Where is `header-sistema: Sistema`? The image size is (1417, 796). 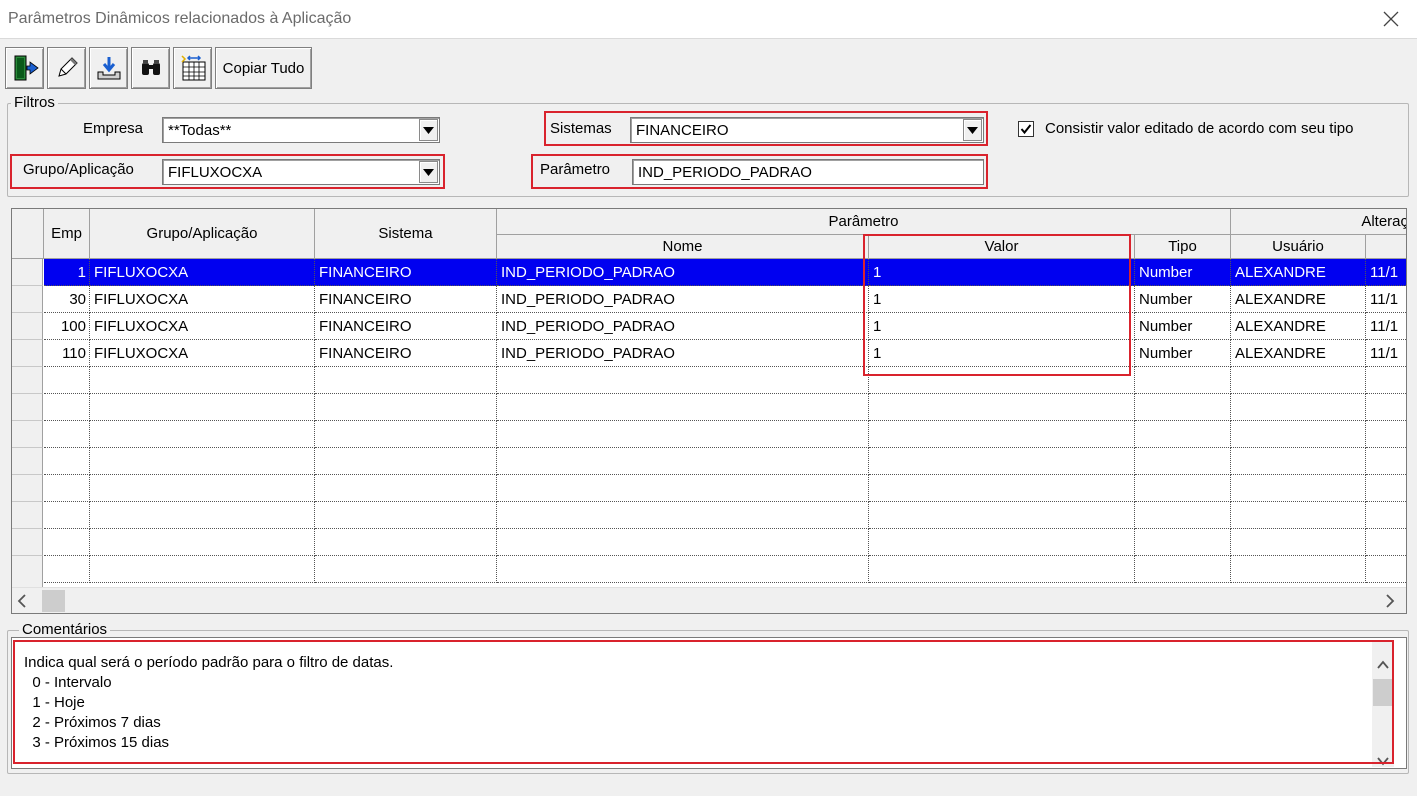
header-sistema: Sistema is located at coordinates (406, 234).